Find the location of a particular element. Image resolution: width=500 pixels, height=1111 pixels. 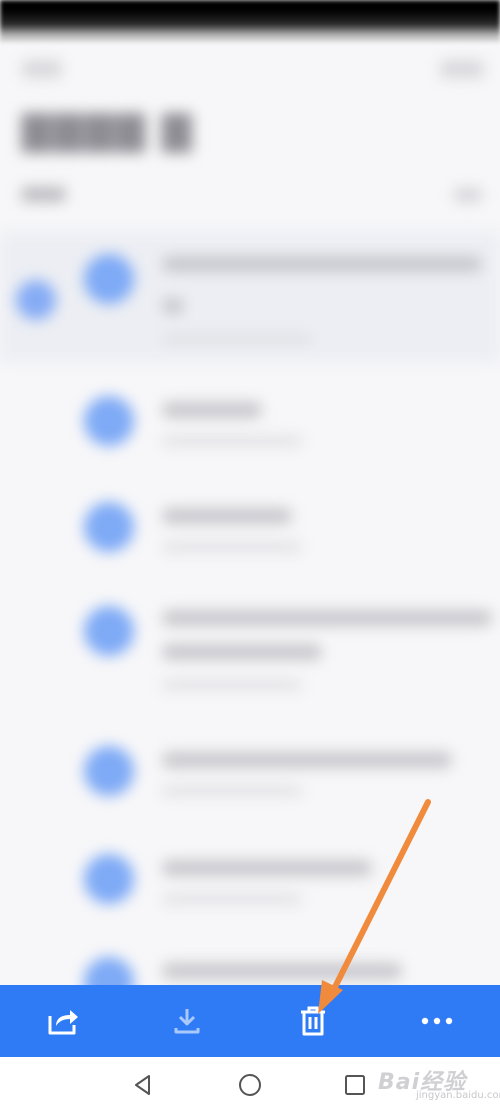

trash-icon is located at coordinates (313, 1021).